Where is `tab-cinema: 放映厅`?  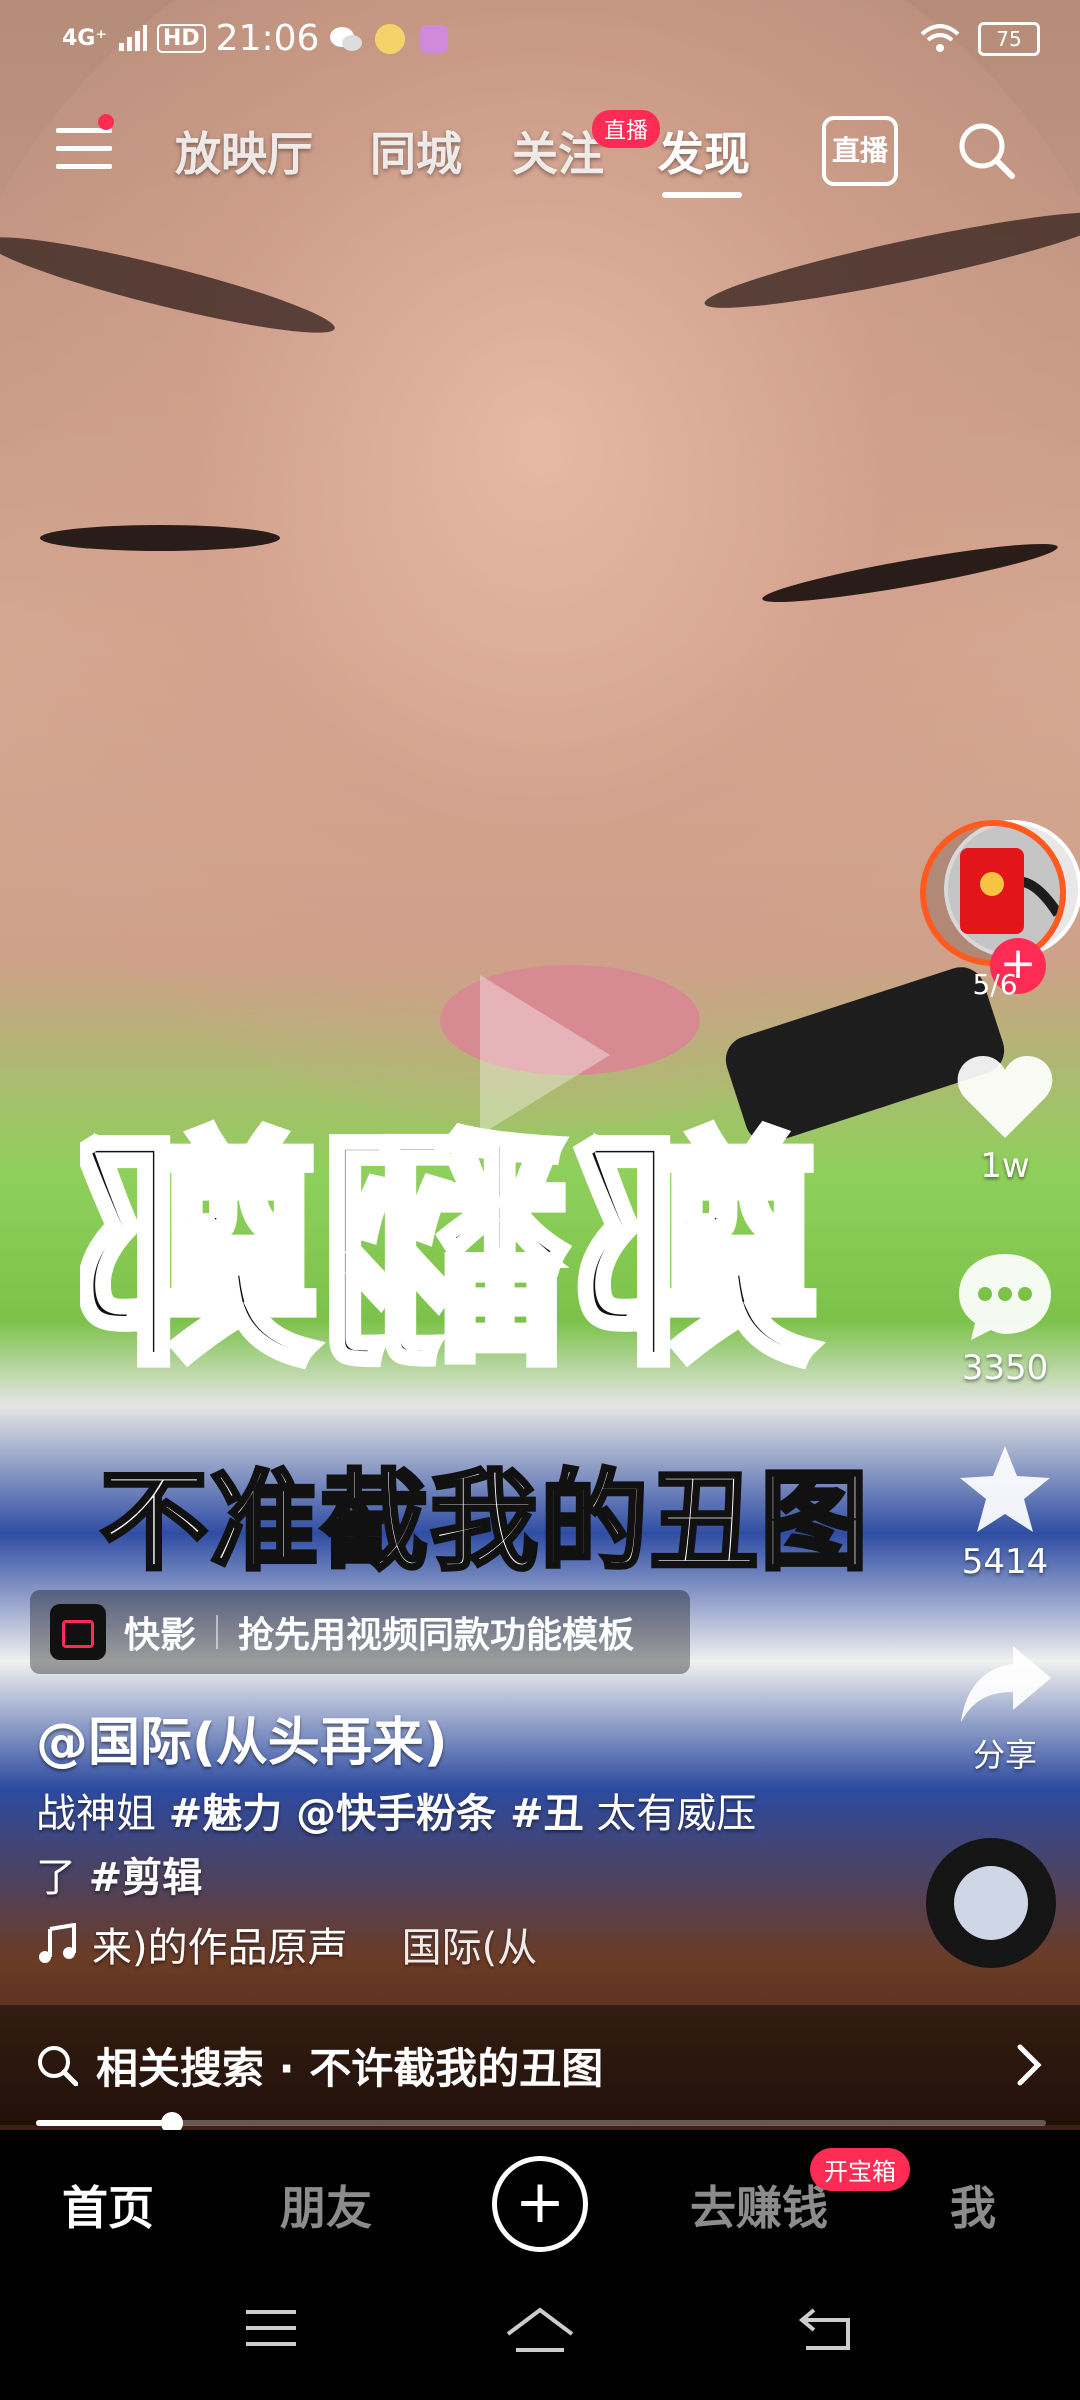 tab-cinema: 放映厅 is located at coordinates (244, 151).